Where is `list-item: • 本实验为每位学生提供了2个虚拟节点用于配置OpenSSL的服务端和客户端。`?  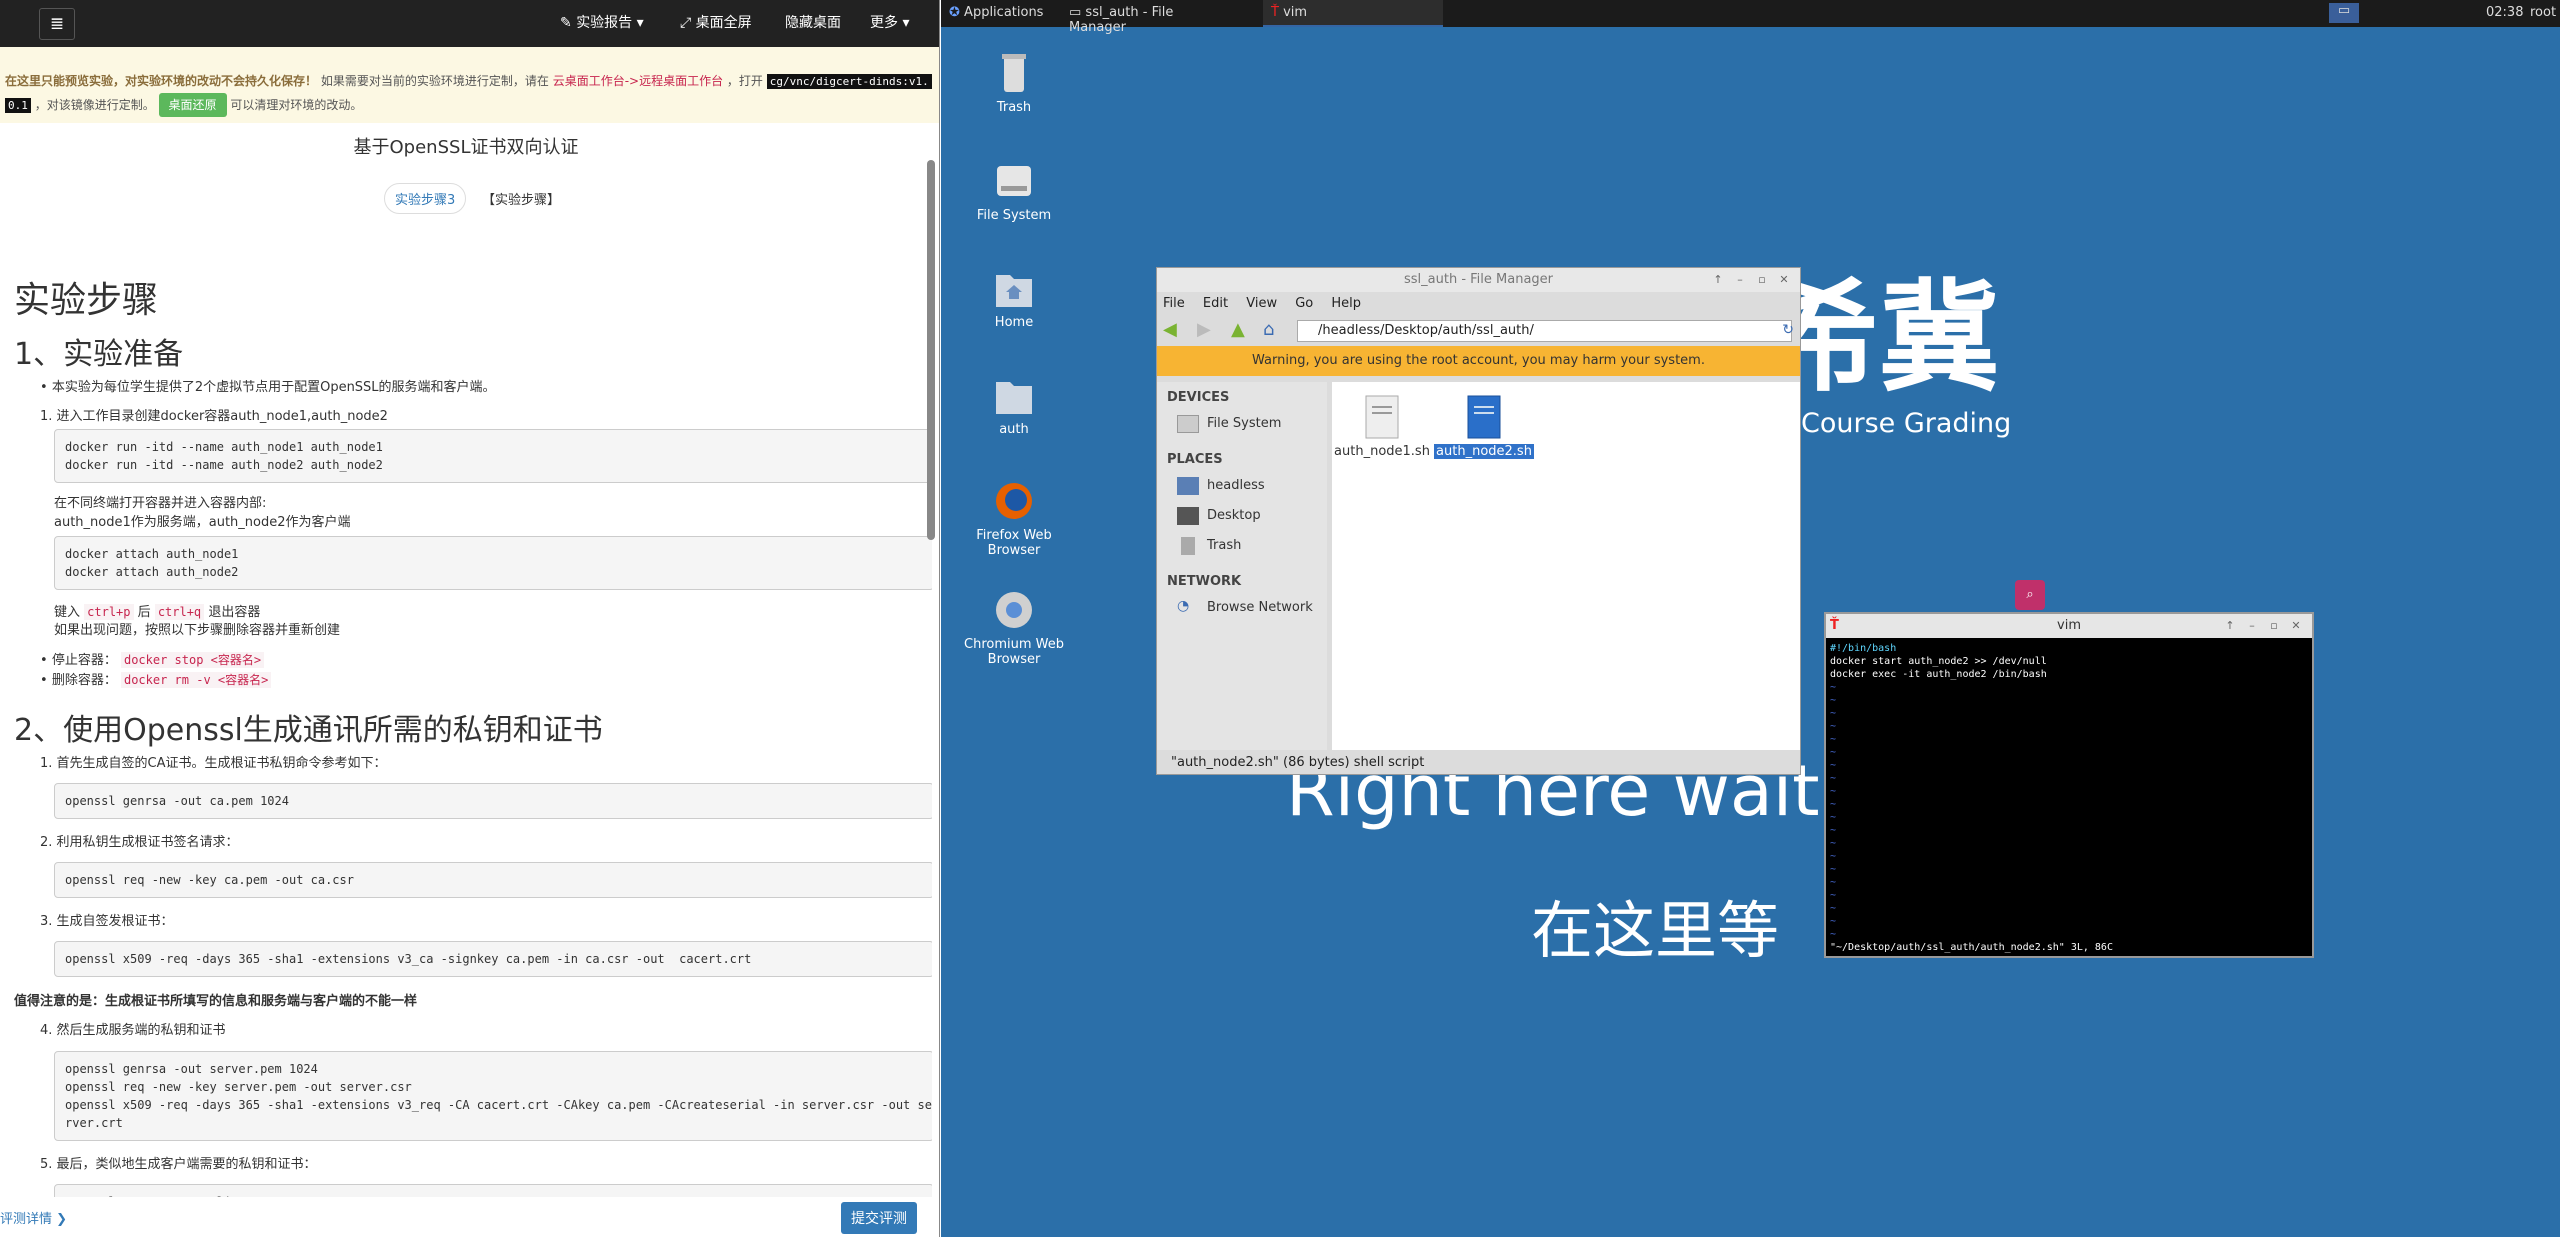 list-item: • 本实验为每位学生提供了2个虚拟节点用于配置OpenSSL的服务端和客户端。 is located at coordinates (268, 387).